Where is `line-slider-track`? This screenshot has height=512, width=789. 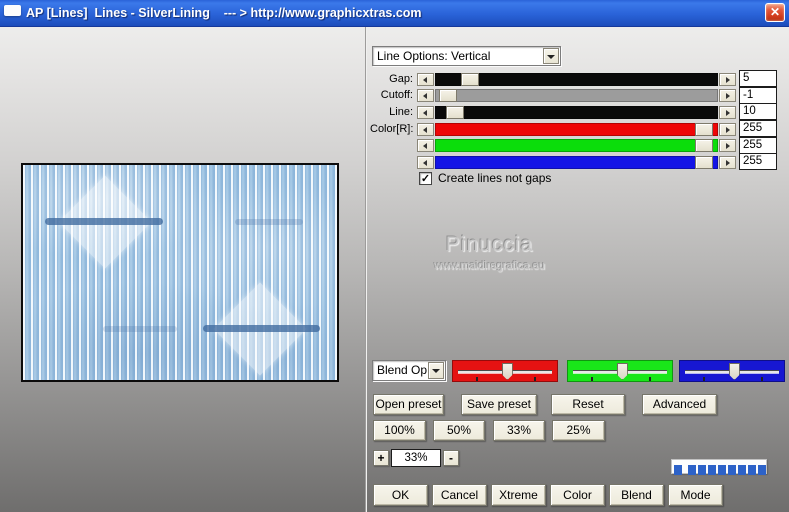 line-slider-track is located at coordinates (576, 112).